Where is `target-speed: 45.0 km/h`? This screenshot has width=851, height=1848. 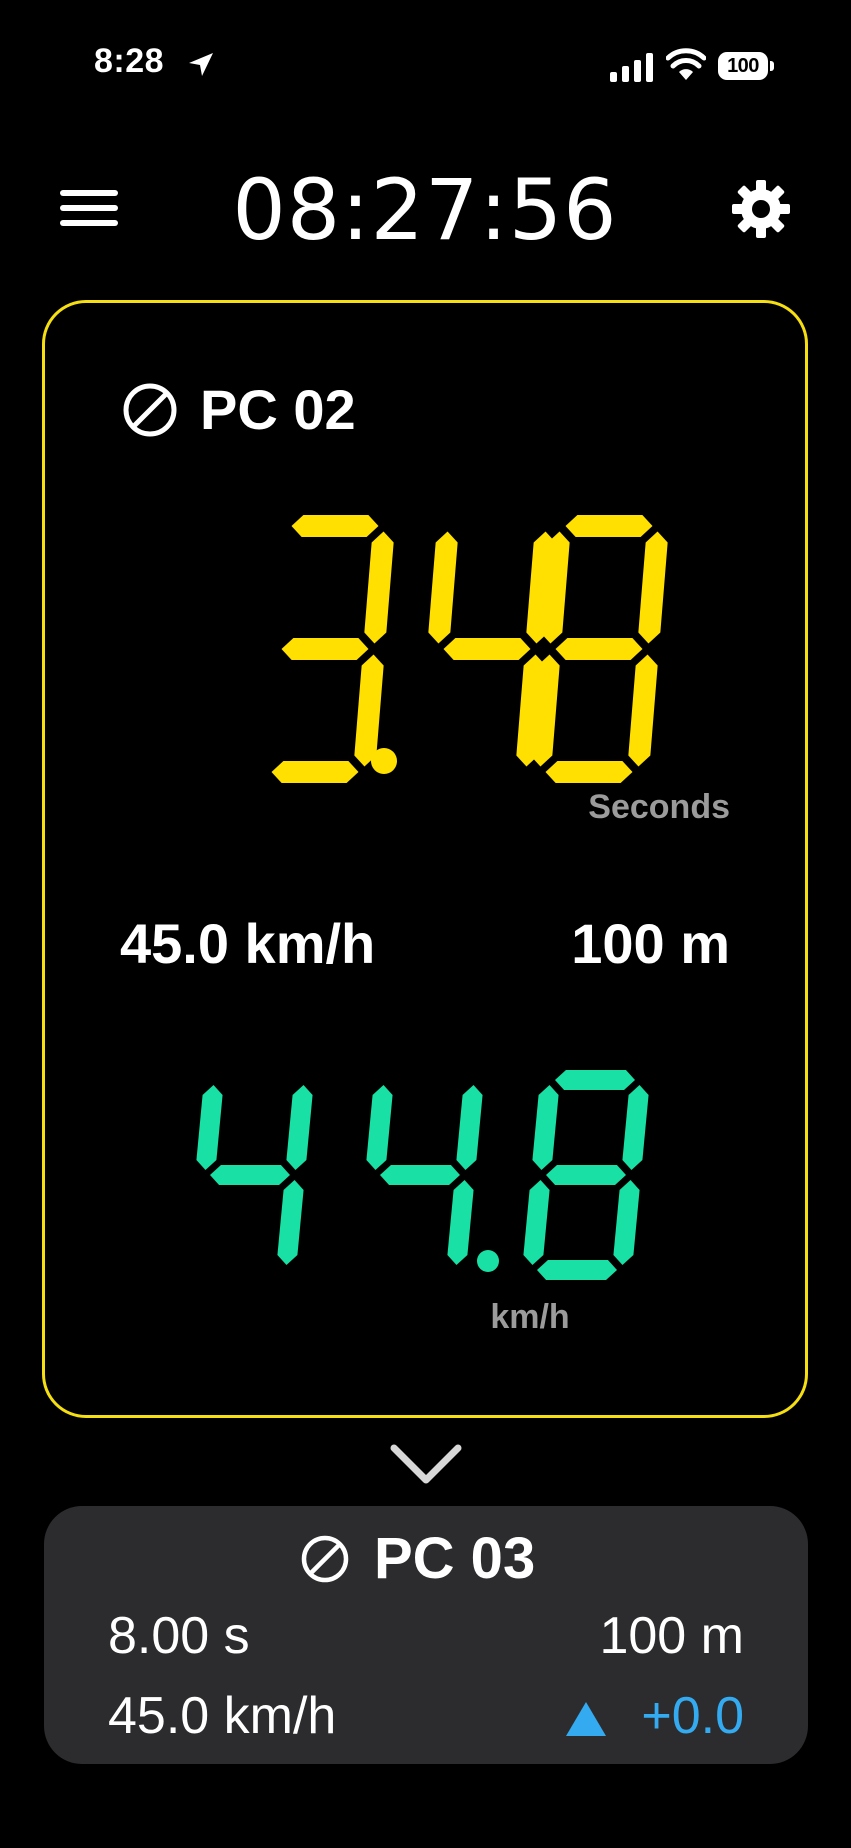
target-speed: 45.0 km/h is located at coordinates (248, 943).